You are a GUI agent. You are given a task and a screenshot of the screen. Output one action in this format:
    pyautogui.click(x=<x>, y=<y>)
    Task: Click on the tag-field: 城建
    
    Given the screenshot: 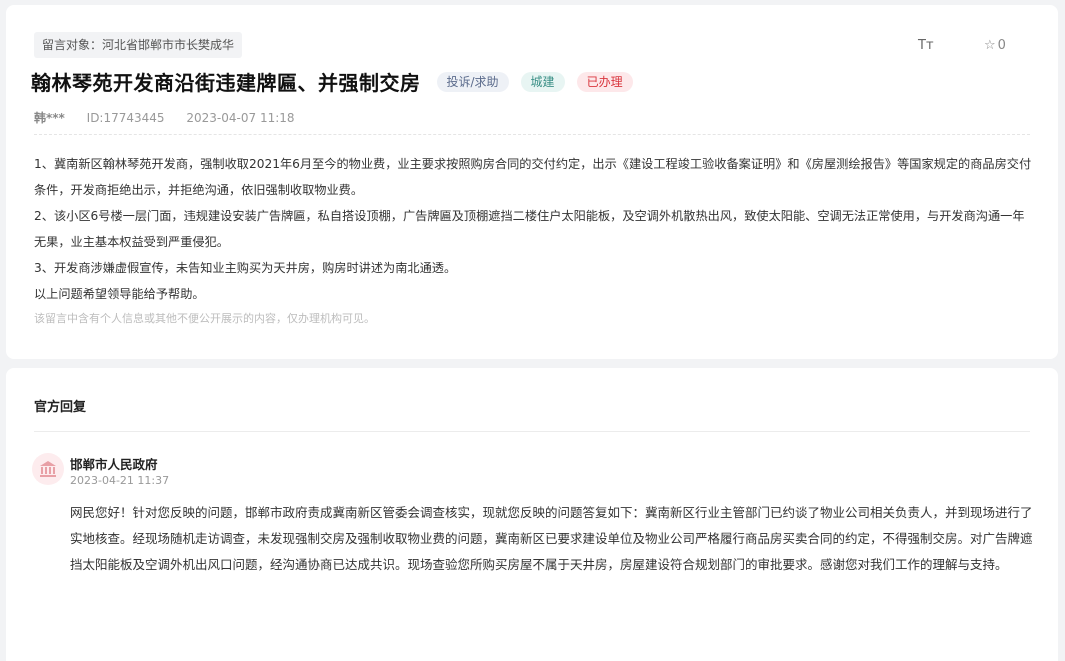 What is the action you would take?
    pyautogui.click(x=542, y=81)
    